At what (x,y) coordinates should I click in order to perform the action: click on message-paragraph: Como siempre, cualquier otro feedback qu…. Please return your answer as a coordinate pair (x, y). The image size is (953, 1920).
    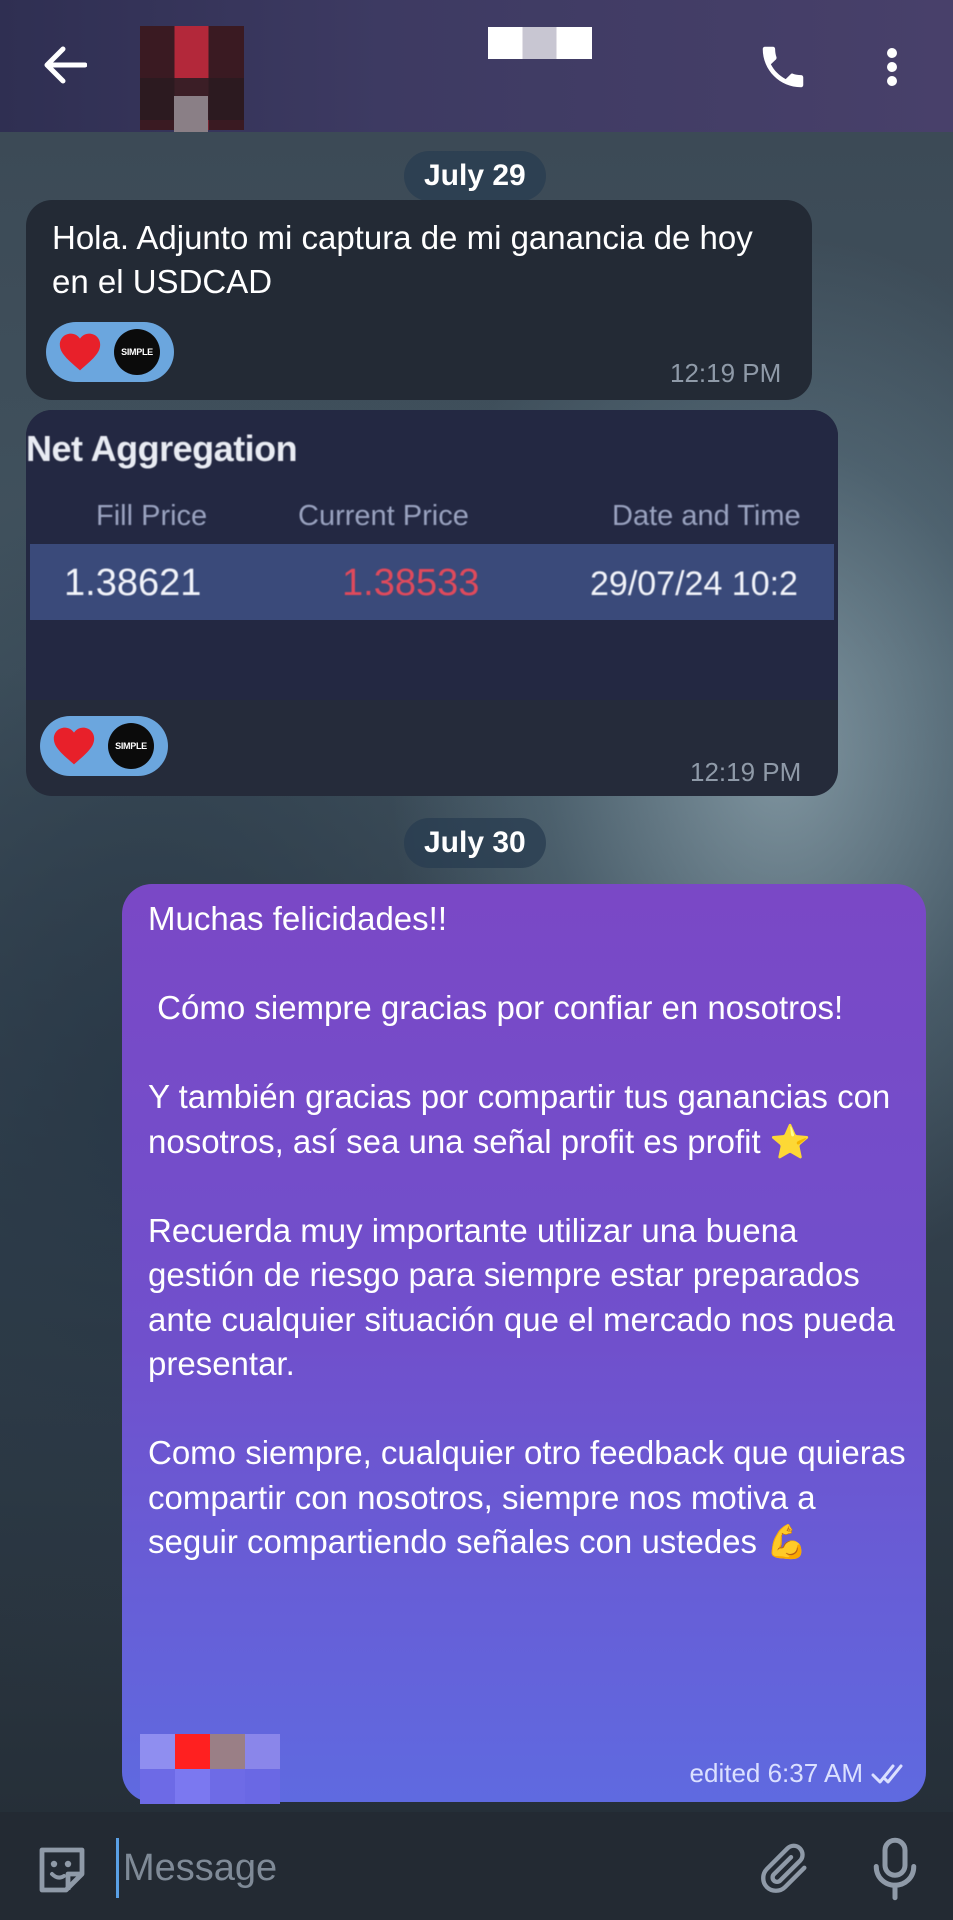
    Looking at the image, I should click on (527, 1497).